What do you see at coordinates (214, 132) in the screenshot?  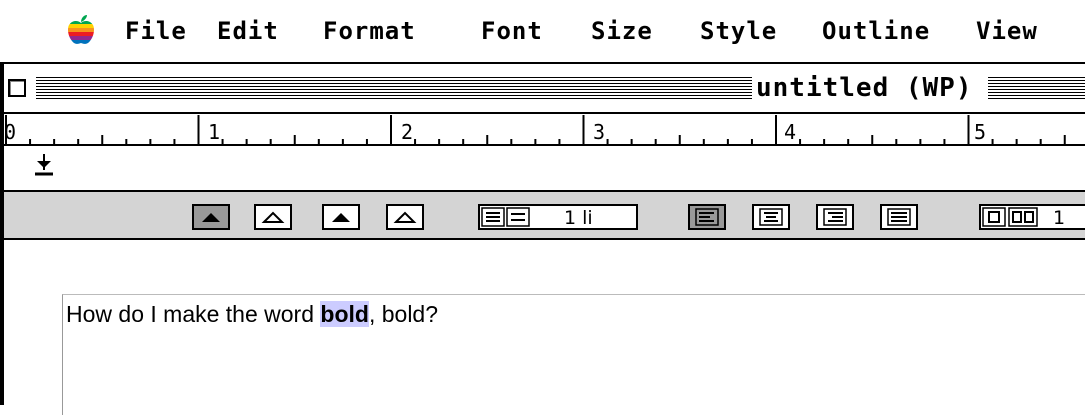 I see `ruler-label: 1` at bounding box center [214, 132].